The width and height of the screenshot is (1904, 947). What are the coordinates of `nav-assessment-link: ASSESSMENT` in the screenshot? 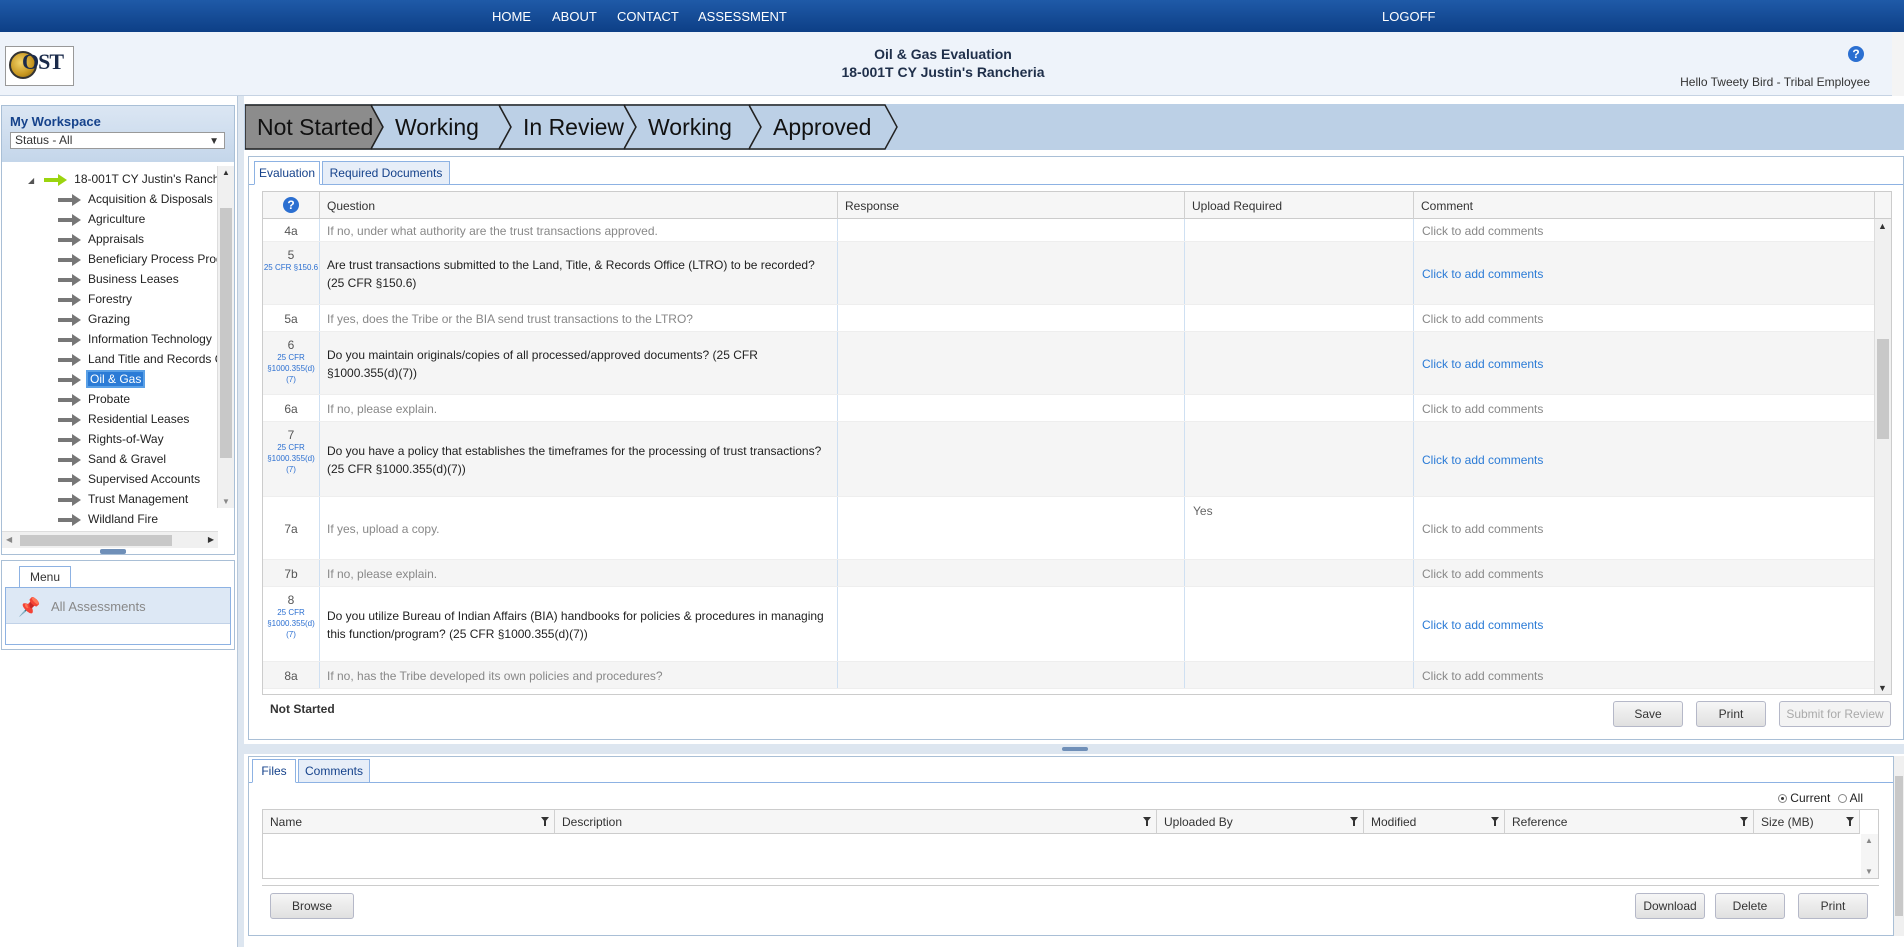 It's located at (742, 16).